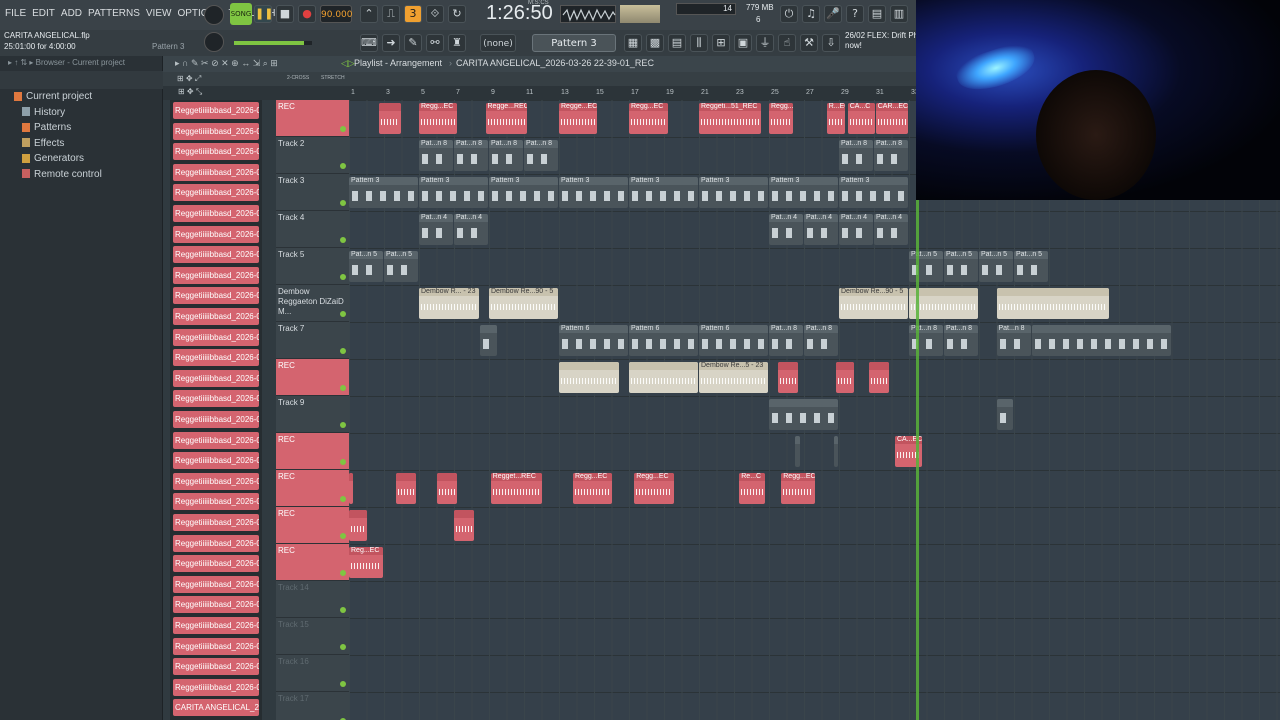 This screenshot has width=1280, height=720. I want to click on clip-audio: CAR...EC, so click(891, 118).